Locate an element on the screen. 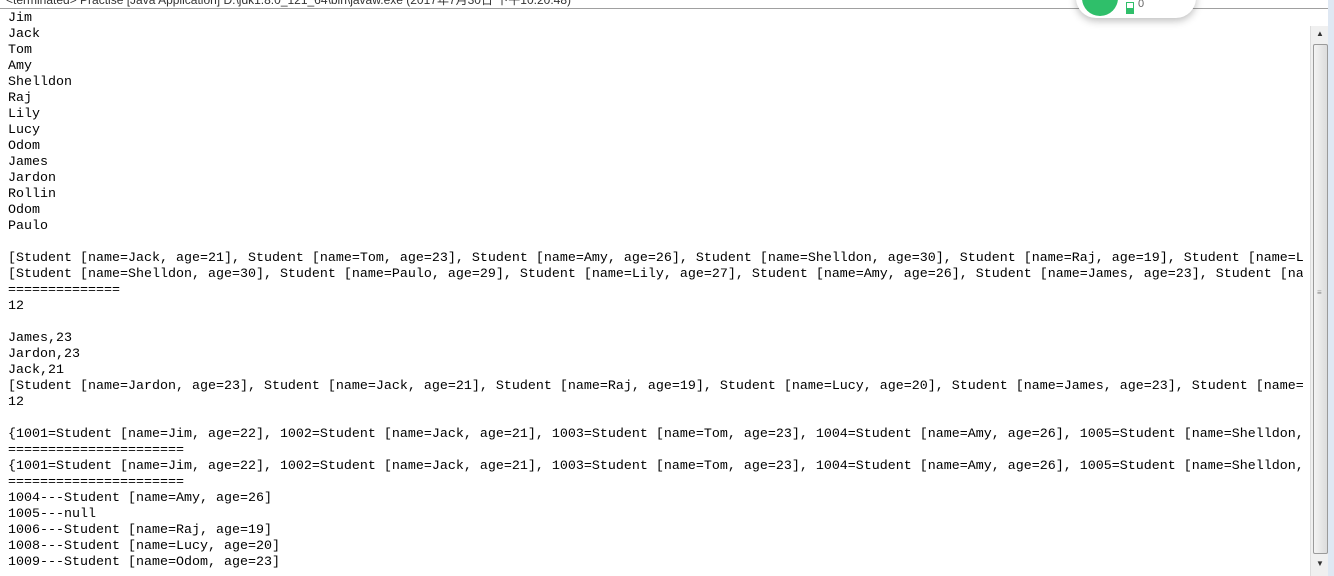 The image size is (1334, 576). console-line: Lucy is located at coordinates (24, 130).